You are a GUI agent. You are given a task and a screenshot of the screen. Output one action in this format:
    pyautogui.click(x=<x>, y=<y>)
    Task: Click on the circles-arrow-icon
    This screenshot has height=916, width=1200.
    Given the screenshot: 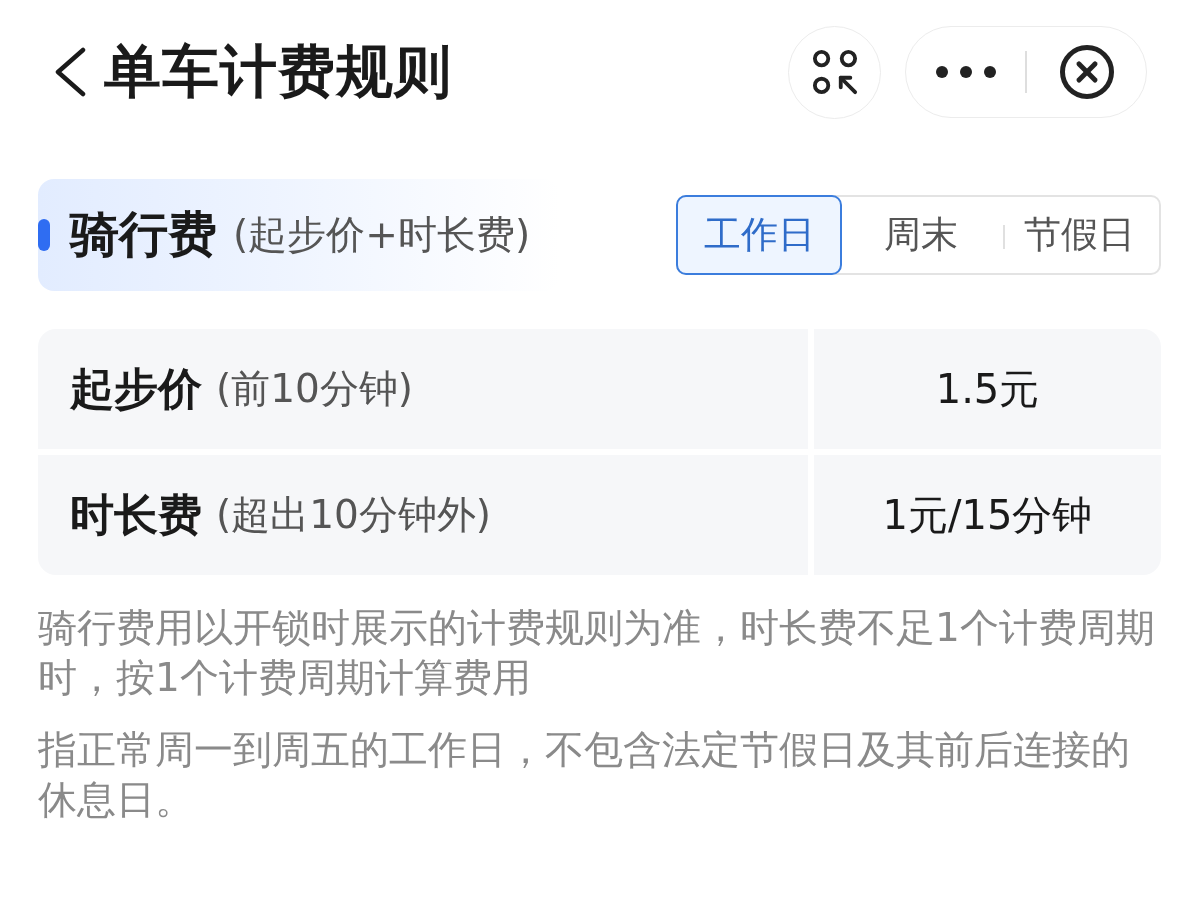 What is the action you would take?
    pyautogui.click(x=834, y=72)
    